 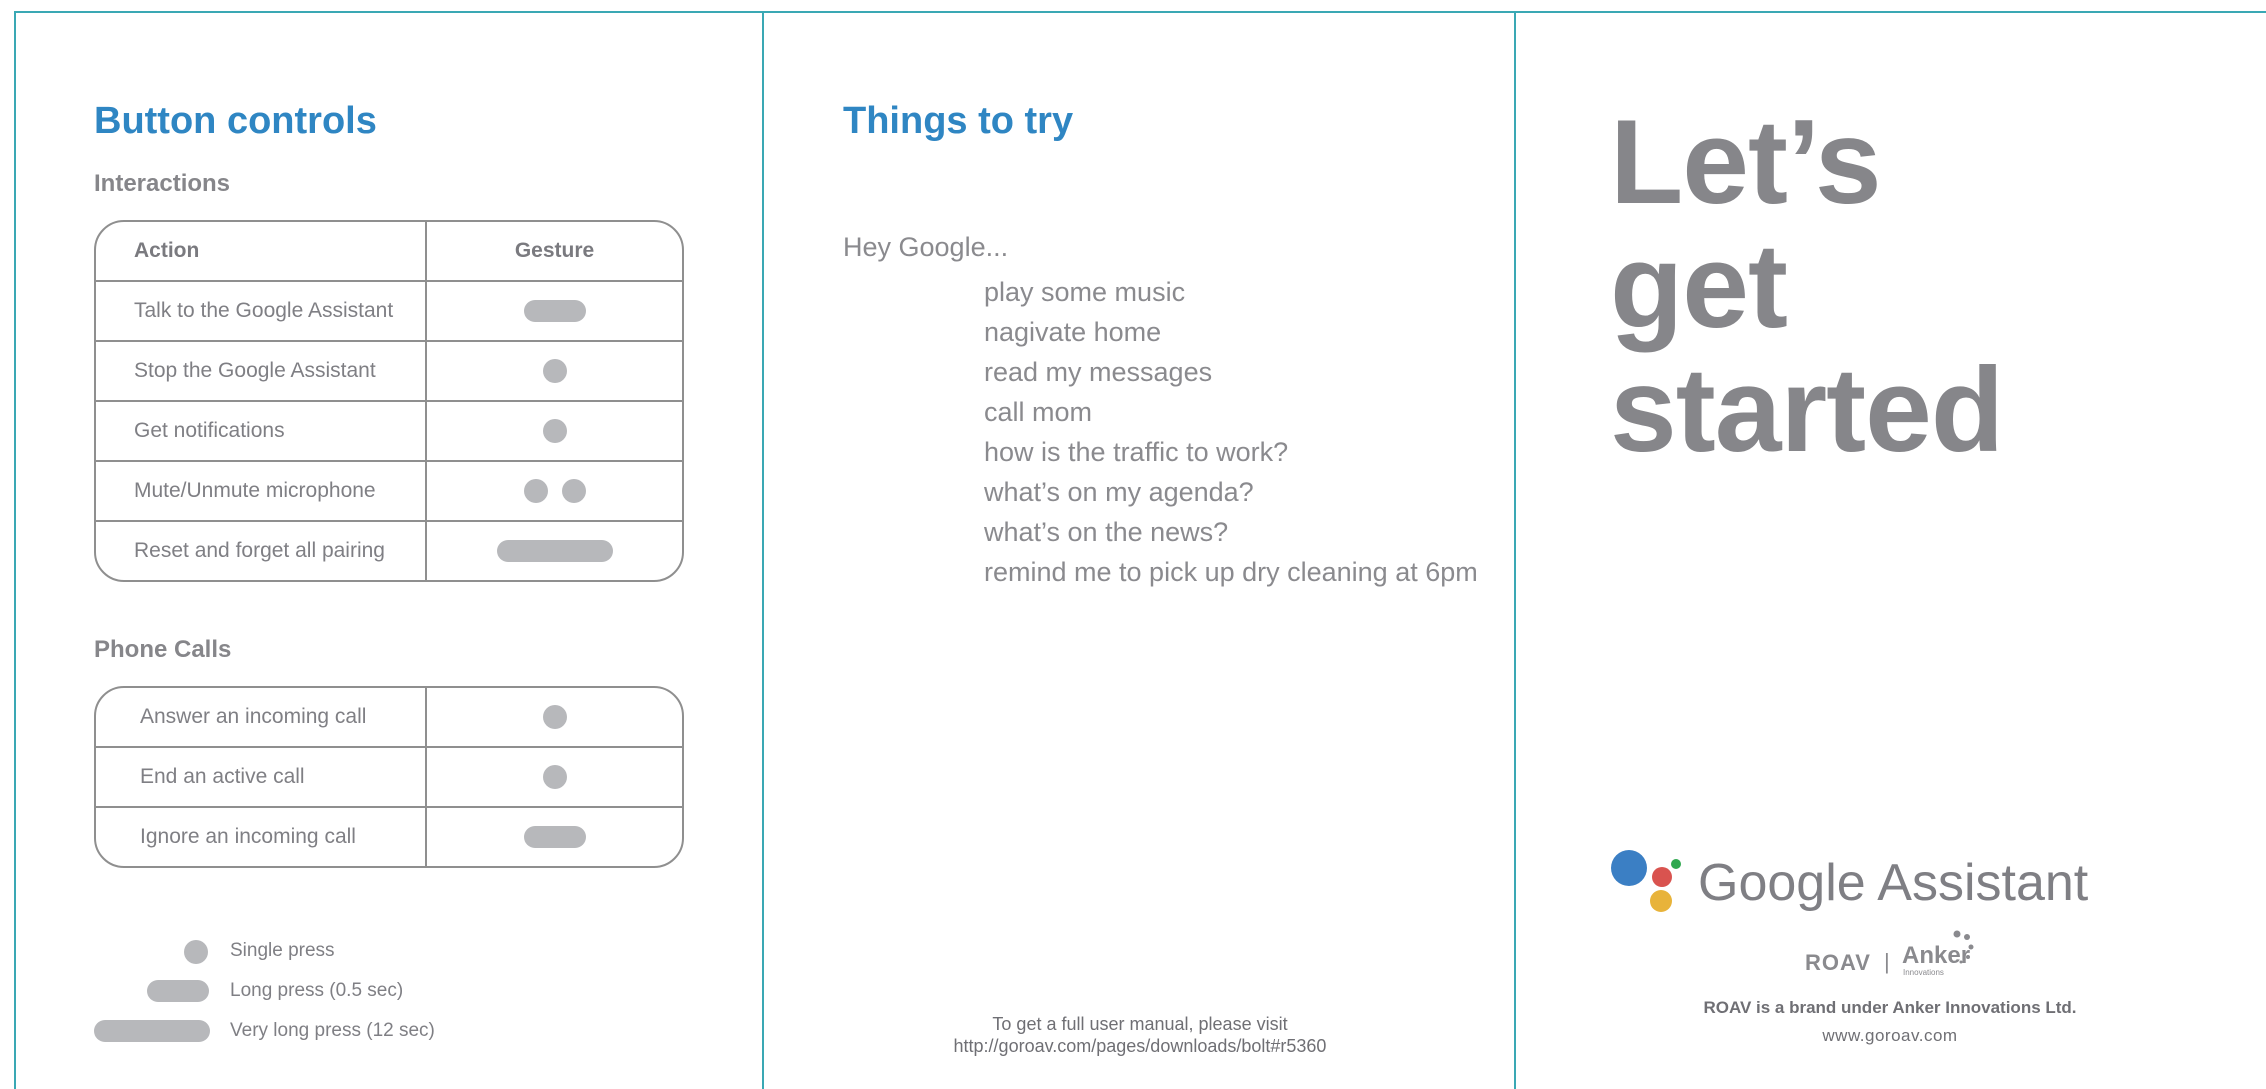 I want to click on list-item: read my messages, so click(x=1098, y=372).